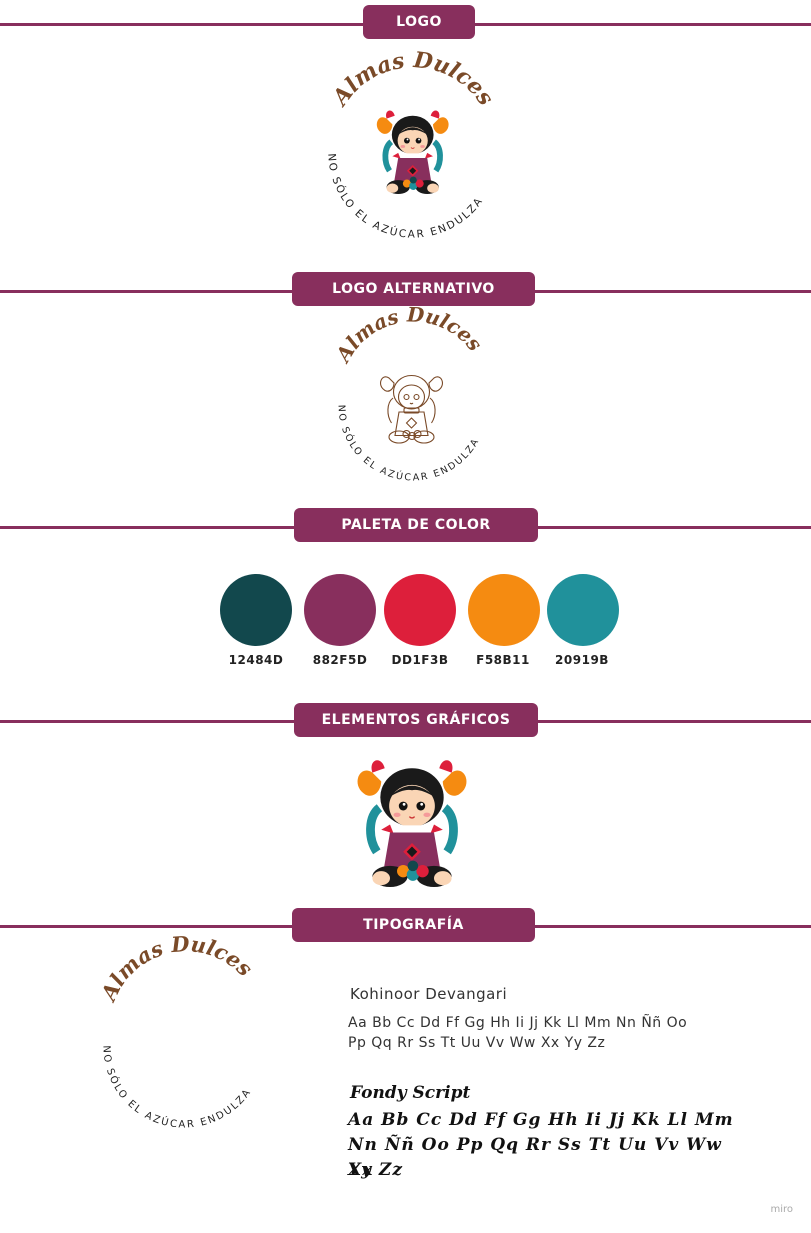  Describe the element at coordinates (411, 409) in the screenshot. I see `doll-outline-icon` at that location.